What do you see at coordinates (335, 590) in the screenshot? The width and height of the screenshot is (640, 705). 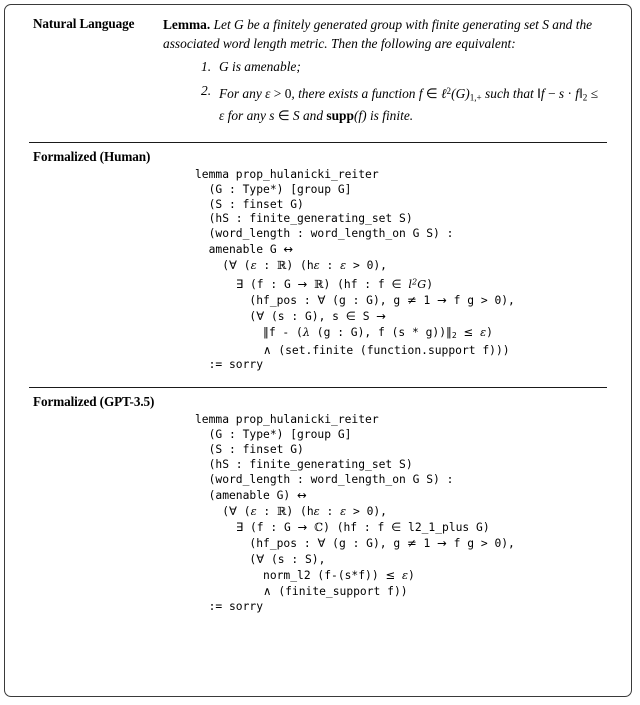 I see `code-line: ∧ (finite_support f))` at bounding box center [335, 590].